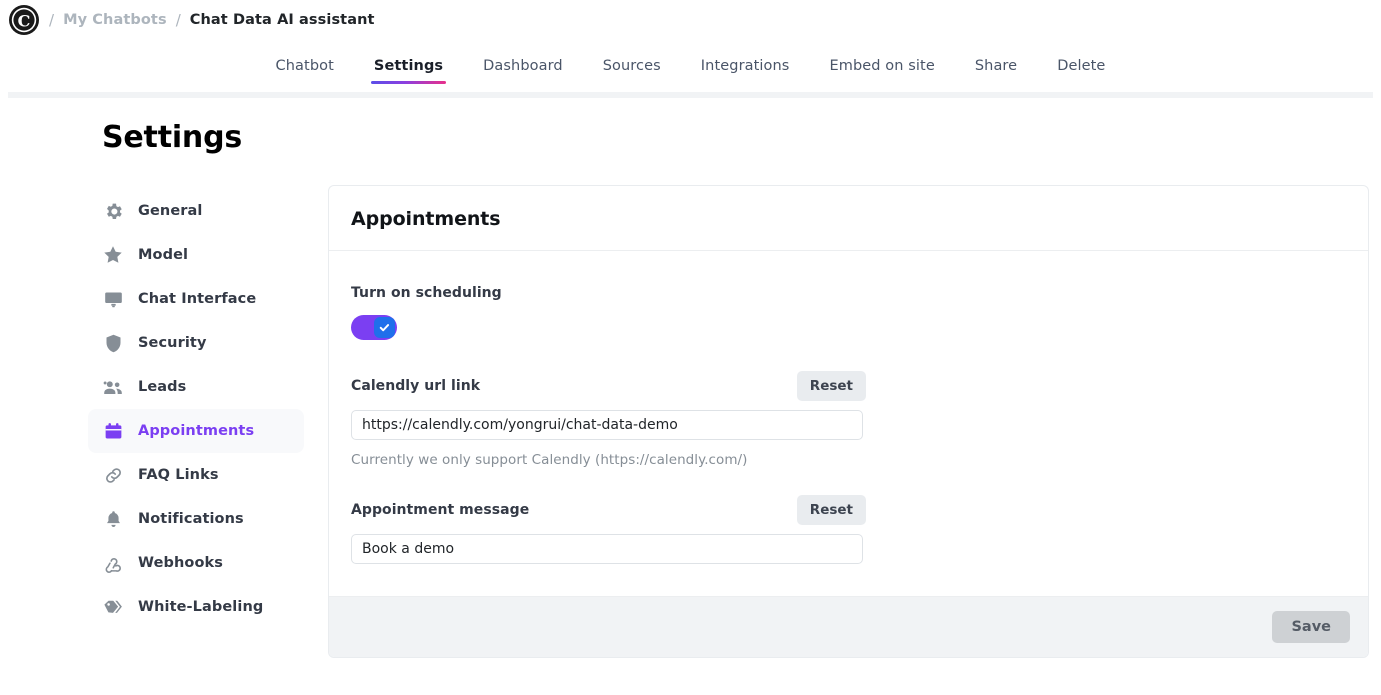 The width and height of the screenshot is (1381, 695). Describe the element at coordinates (608, 529) in the screenshot. I see `appointment-message-group: Appointment message Reset` at that location.